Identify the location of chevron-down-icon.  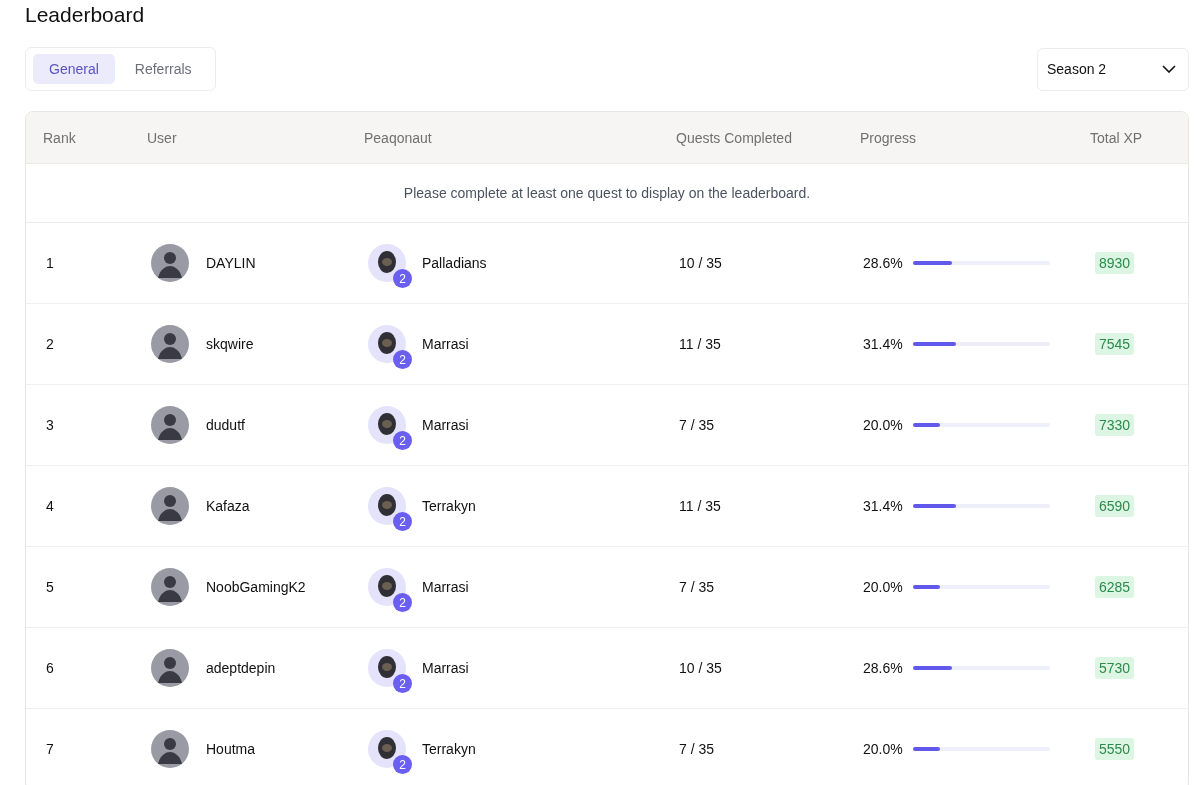
(1169, 69).